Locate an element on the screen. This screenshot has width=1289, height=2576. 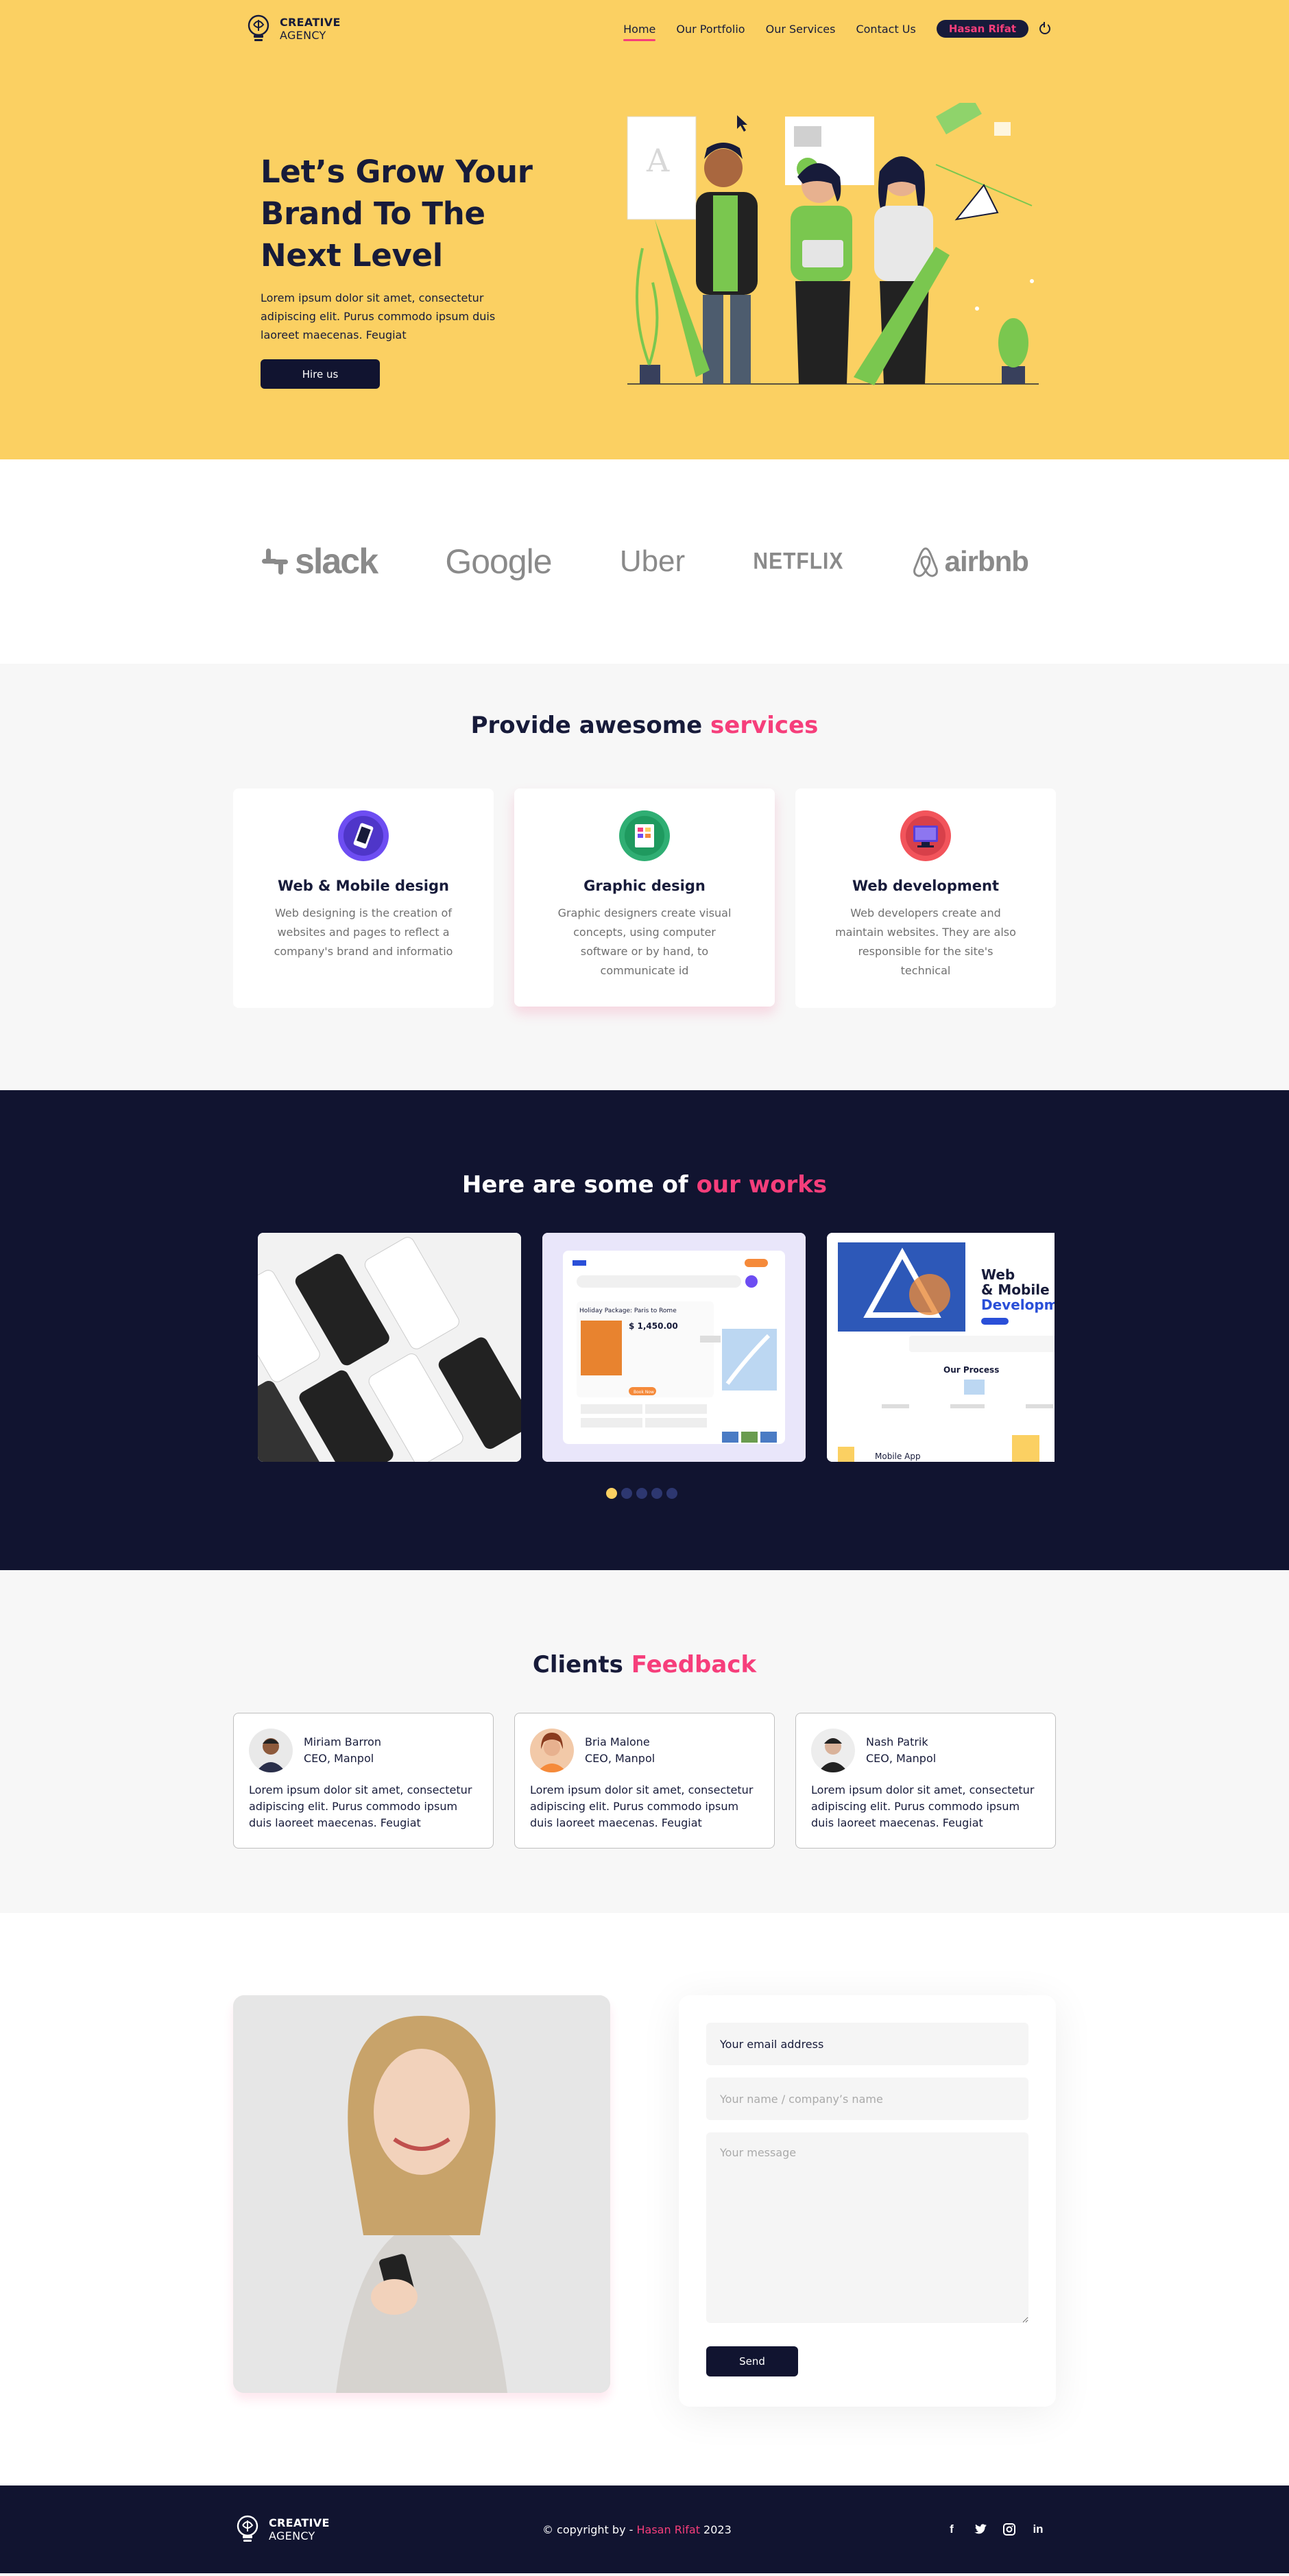
woman-with-phone-image is located at coordinates (421, 2194).